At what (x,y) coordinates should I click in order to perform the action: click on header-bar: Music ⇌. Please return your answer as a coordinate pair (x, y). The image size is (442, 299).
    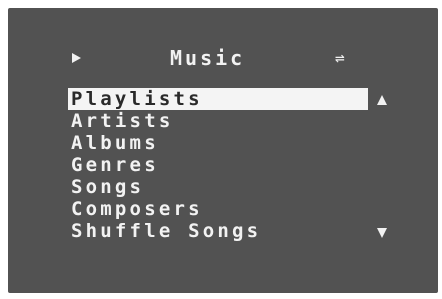
    Looking at the image, I should click on (223, 59).